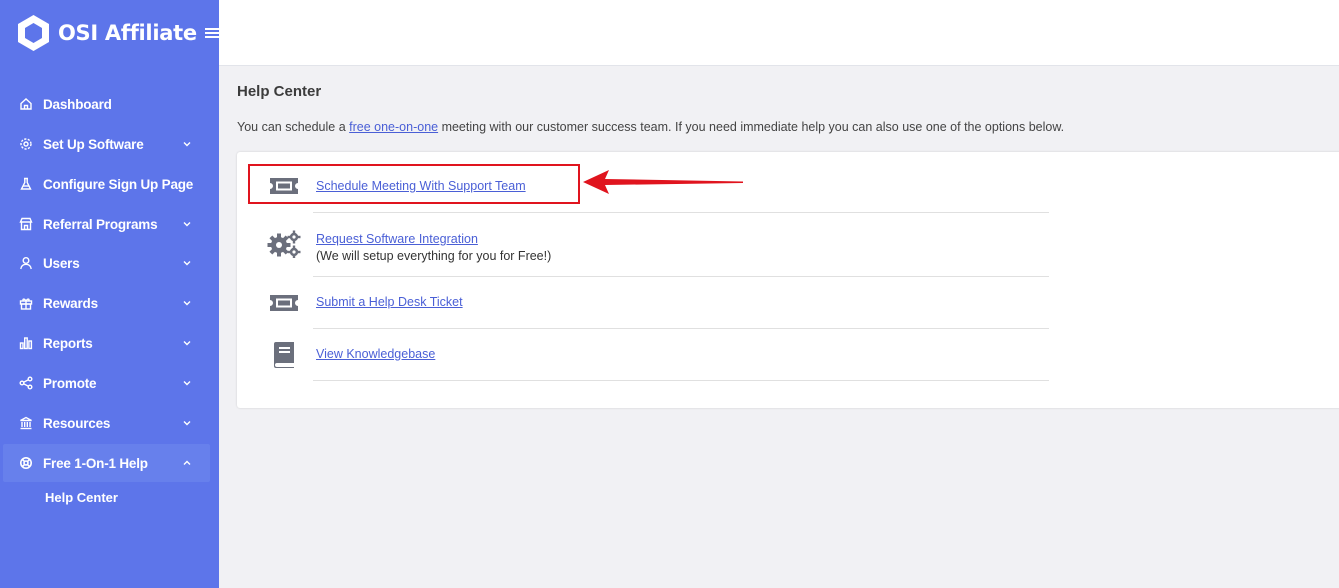  What do you see at coordinates (26, 184) in the screenshot?
I see `flask-icon` at bounding box center [26, 184].